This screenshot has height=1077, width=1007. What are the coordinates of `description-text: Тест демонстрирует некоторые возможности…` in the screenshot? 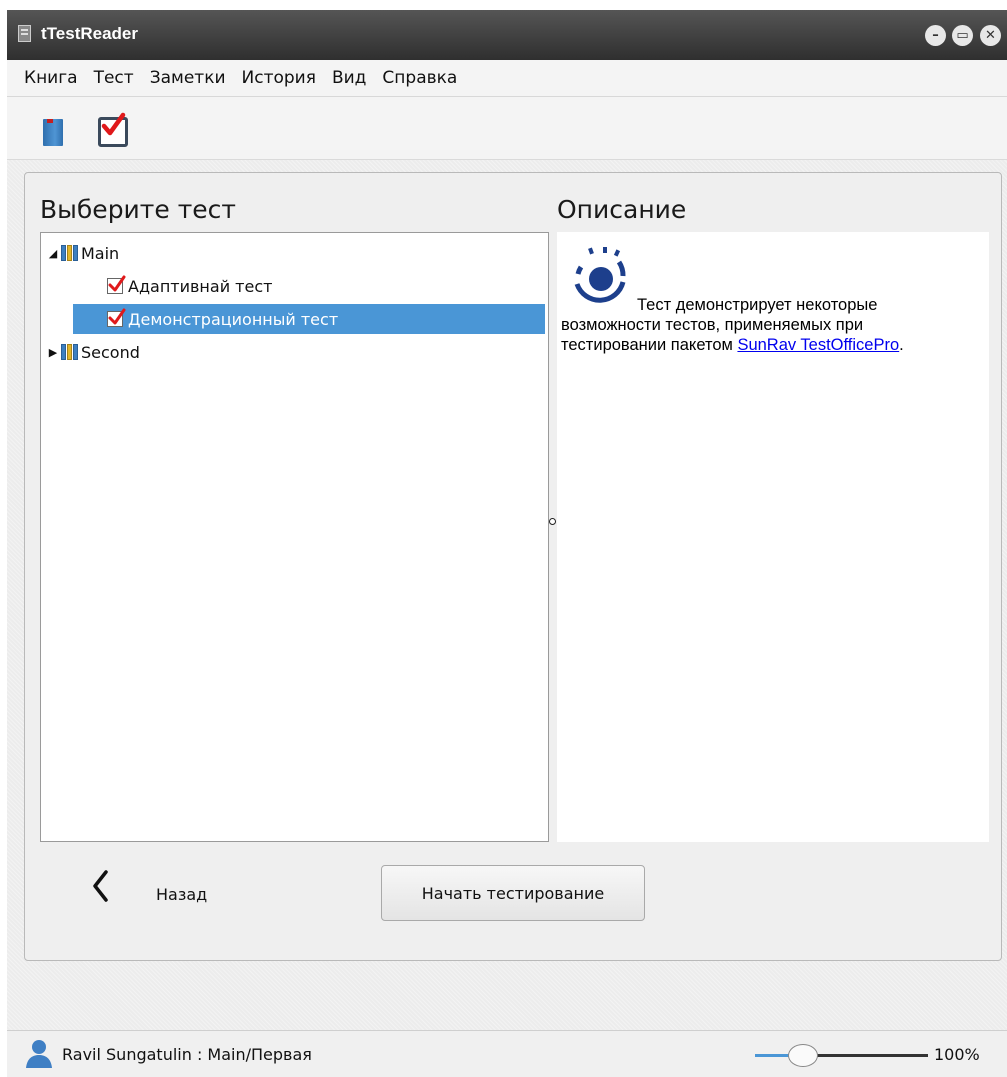 It's located at (771, 325).